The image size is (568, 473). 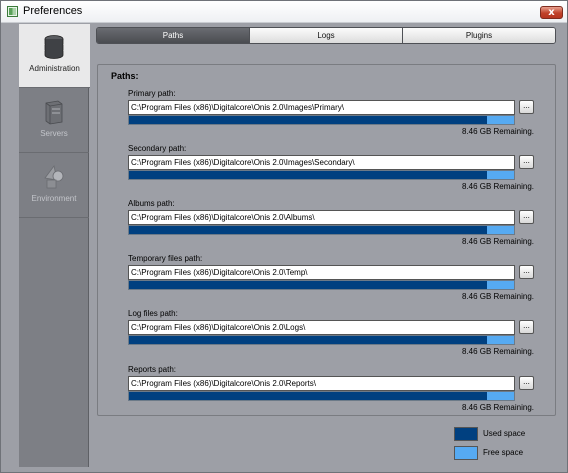 What do you see at coordinates (152, 93) in the screenshot?
I see `path-label: Primary path:` at bounding box center [152, 93].